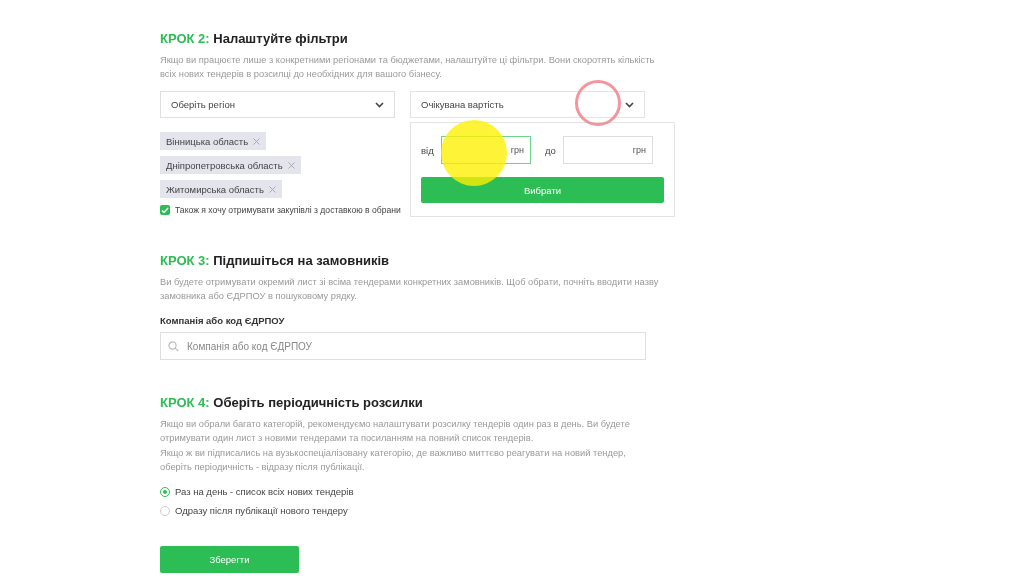  Describe the element at coordinates (288, 210) in the screenshot. I see `checkbox-label: Також я хочу отримувати закупівлі з доставкою в обрани` at that location.